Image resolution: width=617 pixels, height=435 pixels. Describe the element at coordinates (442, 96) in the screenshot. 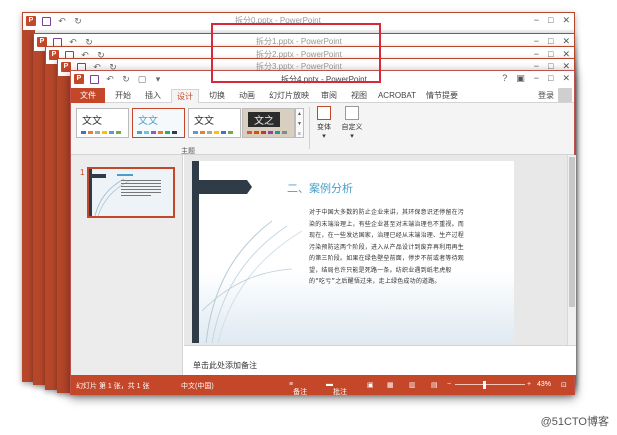

I see `tab-storyboard: 情节提要` at that location.